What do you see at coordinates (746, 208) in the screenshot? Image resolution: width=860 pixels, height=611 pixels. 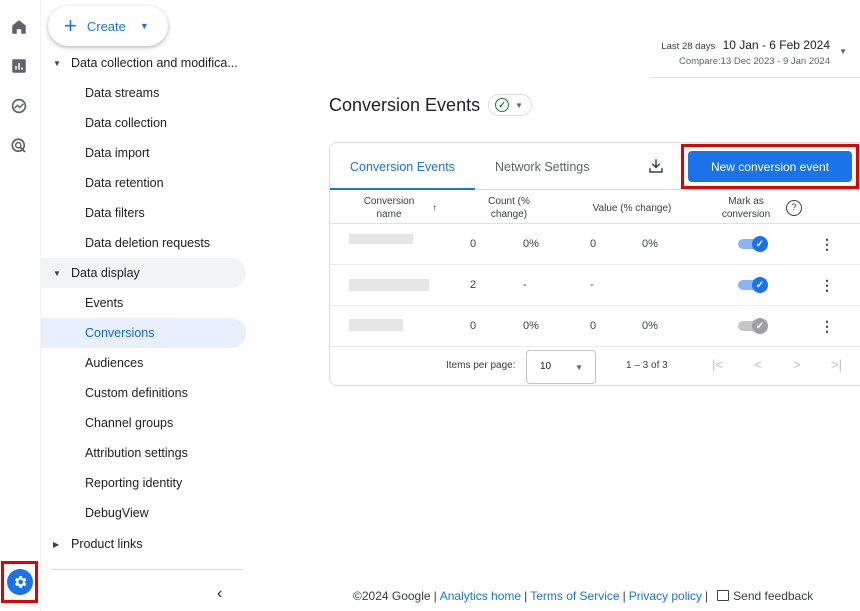 I see `column-header-mark: Mark as conversion` at bounding box center [746, 208].